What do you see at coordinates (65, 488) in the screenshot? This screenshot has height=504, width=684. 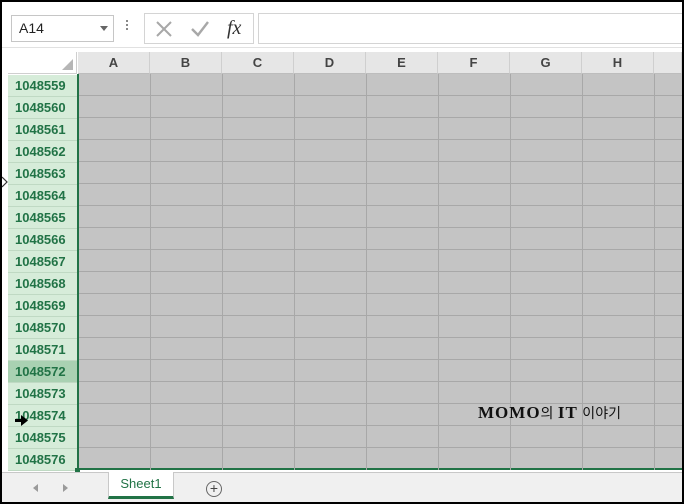 I see `next-sheet-icon` at bounding box center [65, 488].